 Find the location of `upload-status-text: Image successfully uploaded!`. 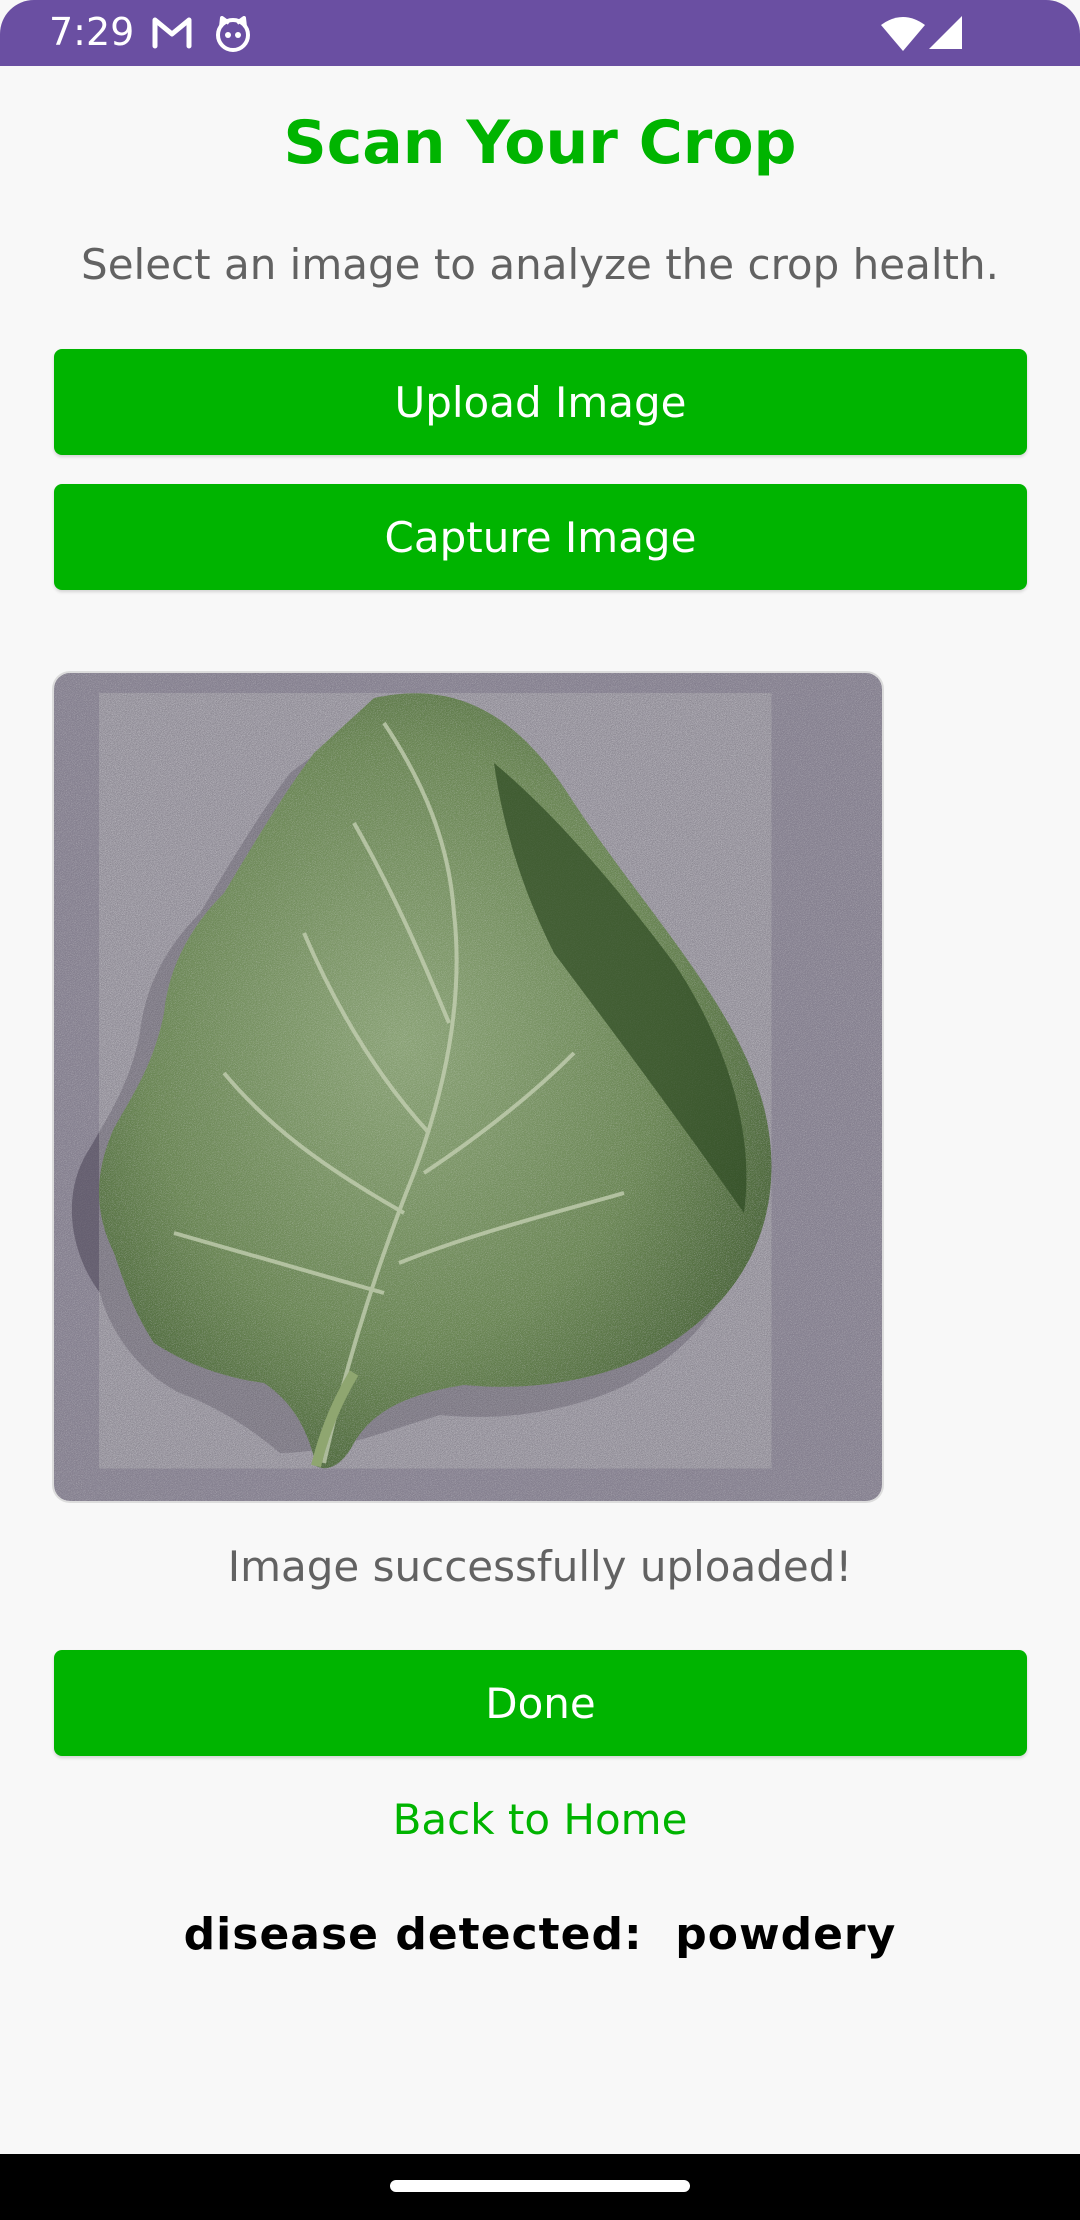

upload-status-text: Image successfully uploaded! is located at coordinates (540, 1566).